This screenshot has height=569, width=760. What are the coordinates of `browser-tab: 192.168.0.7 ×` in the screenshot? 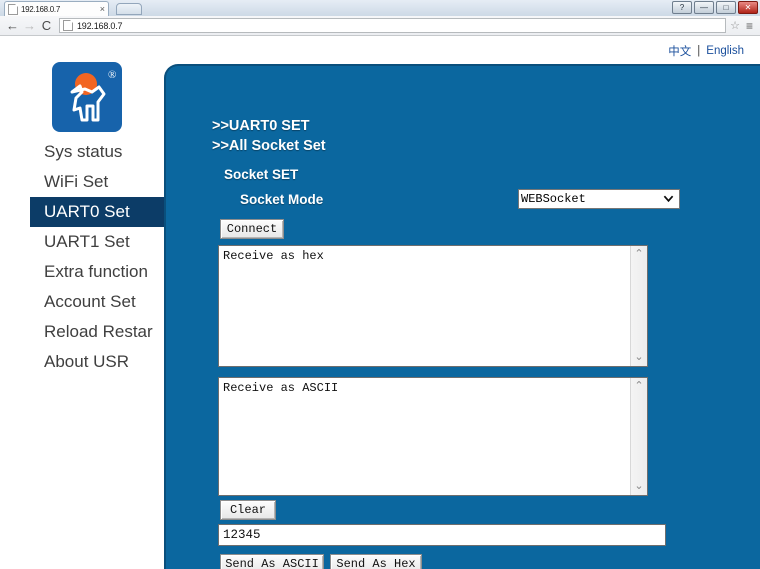 It's located at (56, 8).